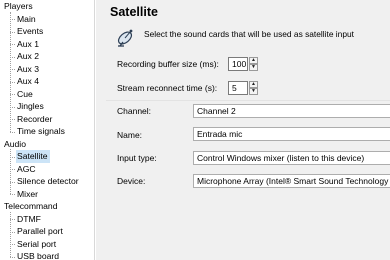 The width and height of the screenshot is (390, 260). I want to click on input-type-label: Input type:, so click(137, 158).